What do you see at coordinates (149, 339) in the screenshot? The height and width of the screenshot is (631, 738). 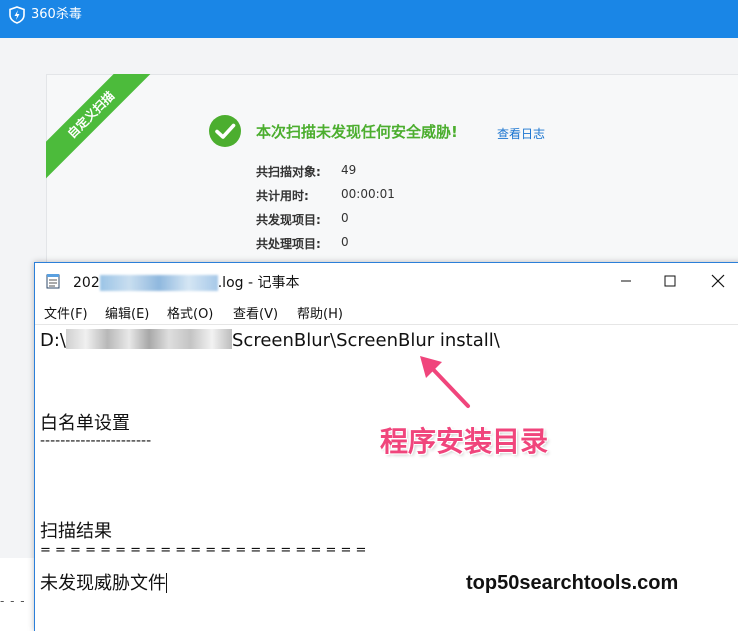 I see `redacted-path` at bounding box center [149, 339].